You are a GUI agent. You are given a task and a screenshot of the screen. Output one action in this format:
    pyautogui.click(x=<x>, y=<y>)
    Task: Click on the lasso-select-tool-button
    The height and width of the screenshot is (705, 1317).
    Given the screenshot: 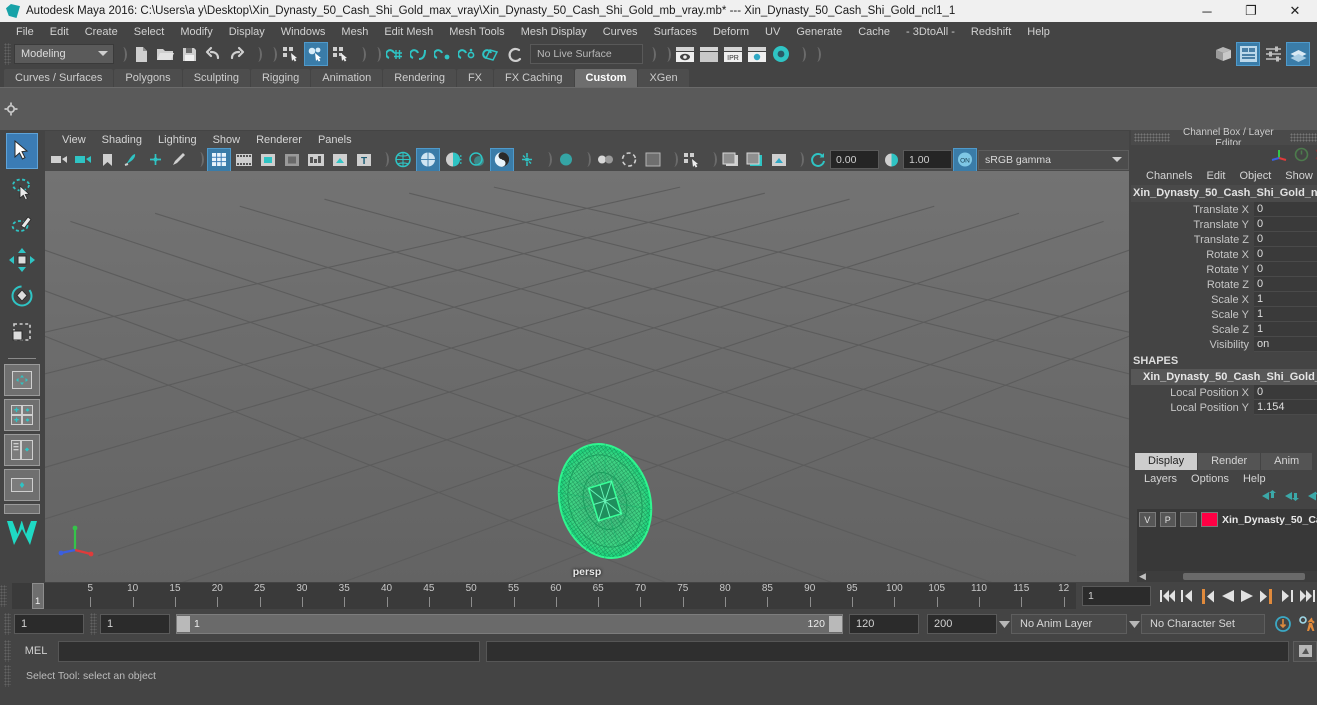 What is the action you would take?
    pyautogui.click(x=22, y=188)
    